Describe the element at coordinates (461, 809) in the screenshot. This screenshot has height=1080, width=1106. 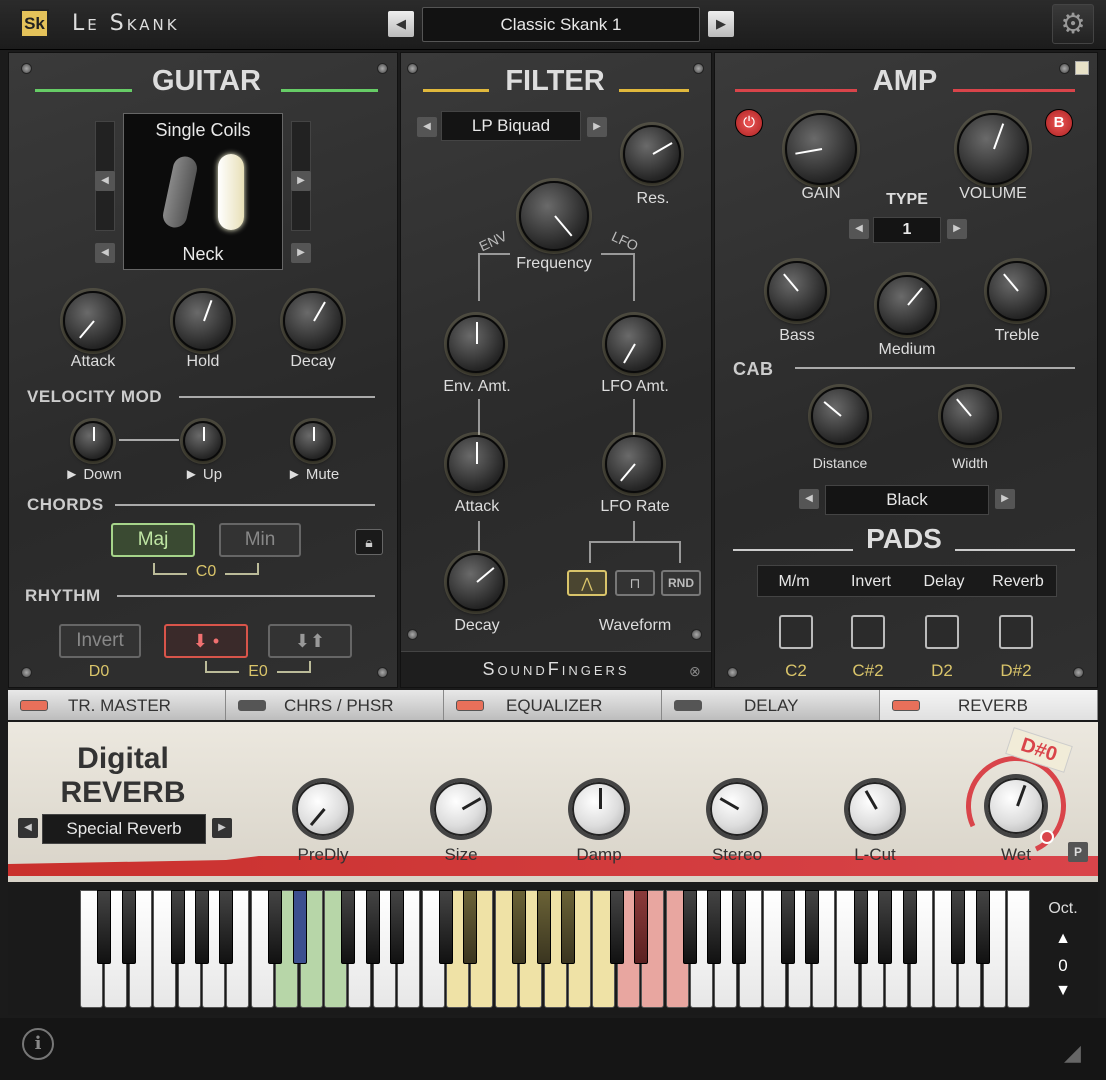
I see `size-knob` at that location.